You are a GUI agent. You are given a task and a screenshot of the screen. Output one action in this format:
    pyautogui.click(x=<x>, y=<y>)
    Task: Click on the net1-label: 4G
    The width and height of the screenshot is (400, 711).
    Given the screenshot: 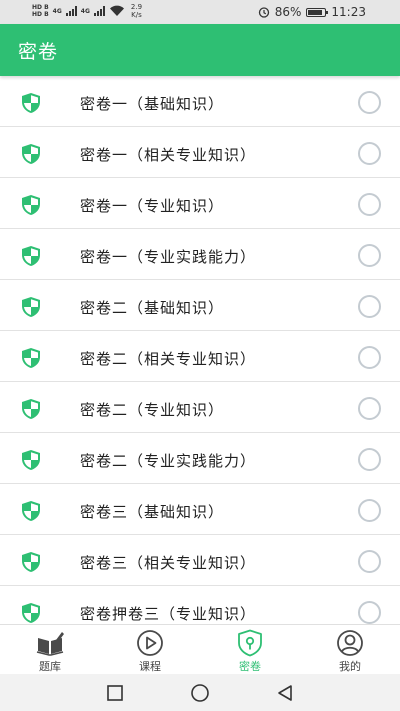 What is the action you would take?
    pyautogui.click(x=57, y=11)
    